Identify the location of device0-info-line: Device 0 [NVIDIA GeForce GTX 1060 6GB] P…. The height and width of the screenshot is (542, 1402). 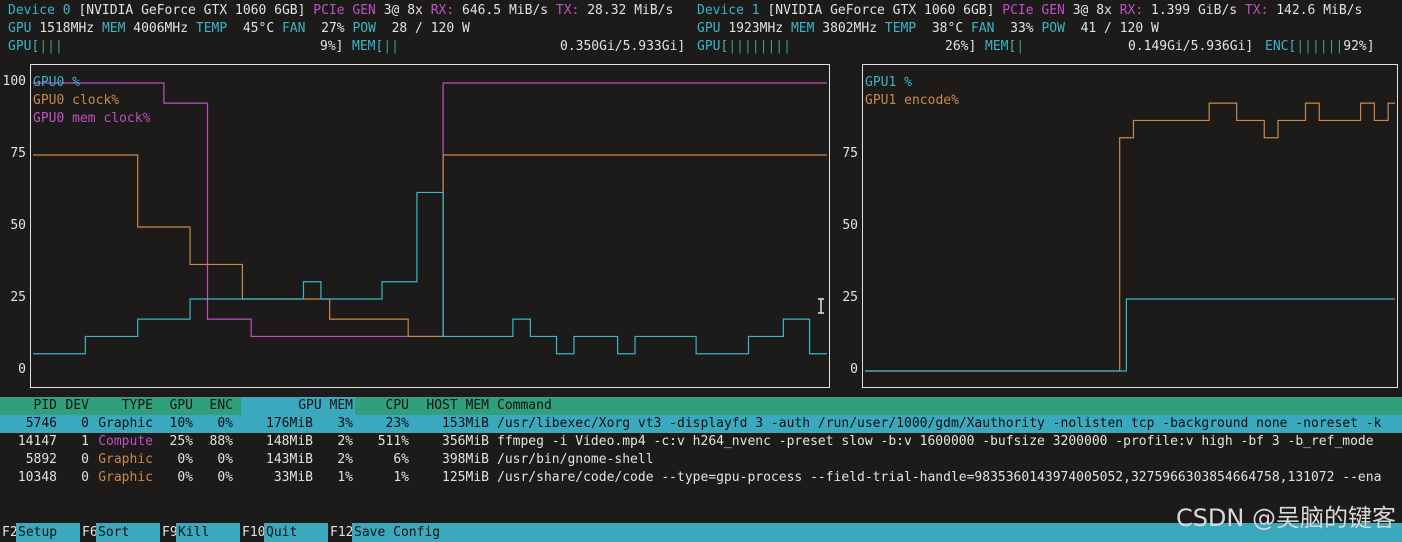
(340, 11).